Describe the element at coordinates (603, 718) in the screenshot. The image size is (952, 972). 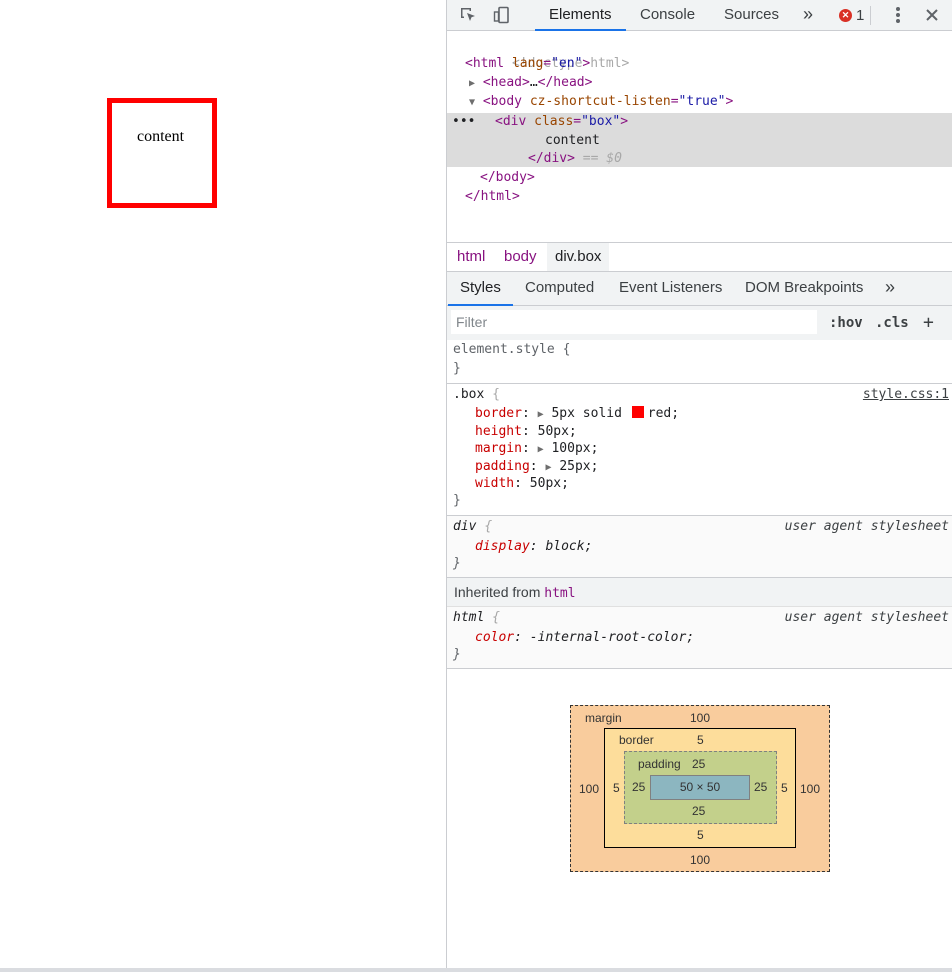
I see `margin-label: margin` at that location.